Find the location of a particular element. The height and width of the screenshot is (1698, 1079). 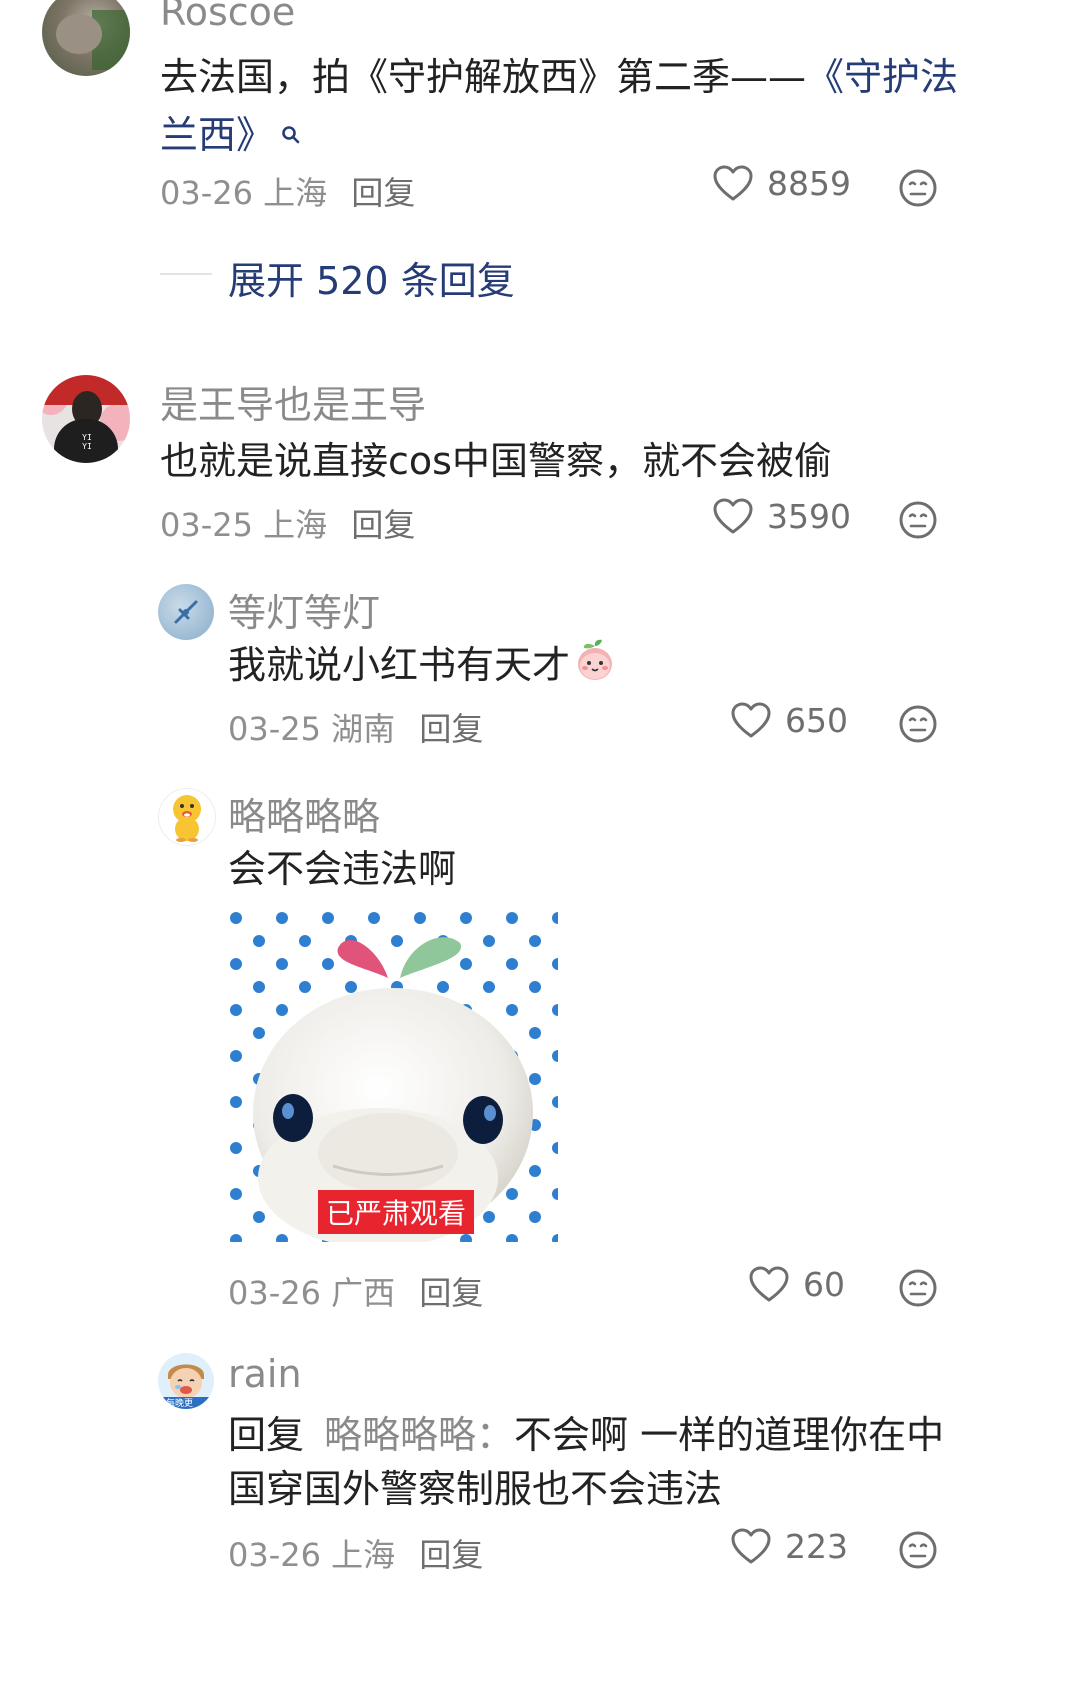

avatar-wangdao: YI YI is located at coordinates (86, 419).